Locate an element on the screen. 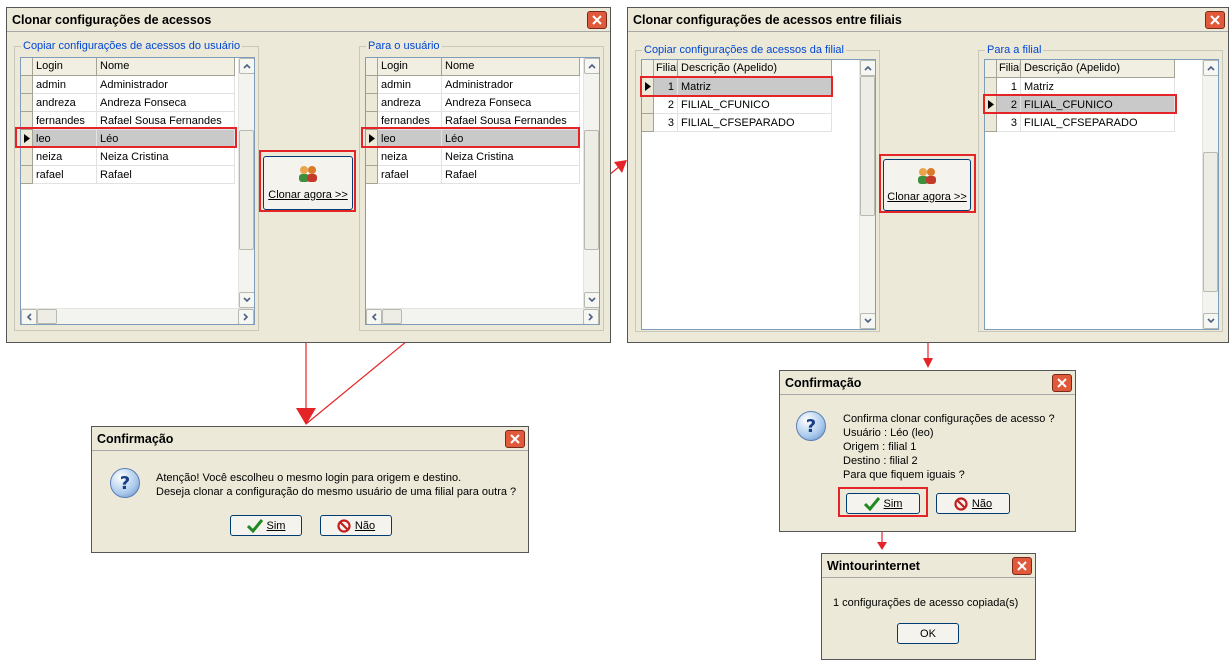 This screenshot has height=672, width=1232. cell-login: fernandes is located at coordinates (65, 121).